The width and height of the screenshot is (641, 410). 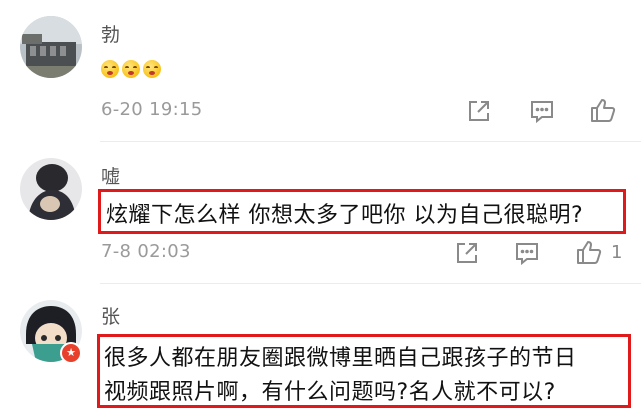 I want to click on comment-text-line: 很多人都在朋友圈跟微博里晒自己跟孩子的节日, so click(x=340, y=358).